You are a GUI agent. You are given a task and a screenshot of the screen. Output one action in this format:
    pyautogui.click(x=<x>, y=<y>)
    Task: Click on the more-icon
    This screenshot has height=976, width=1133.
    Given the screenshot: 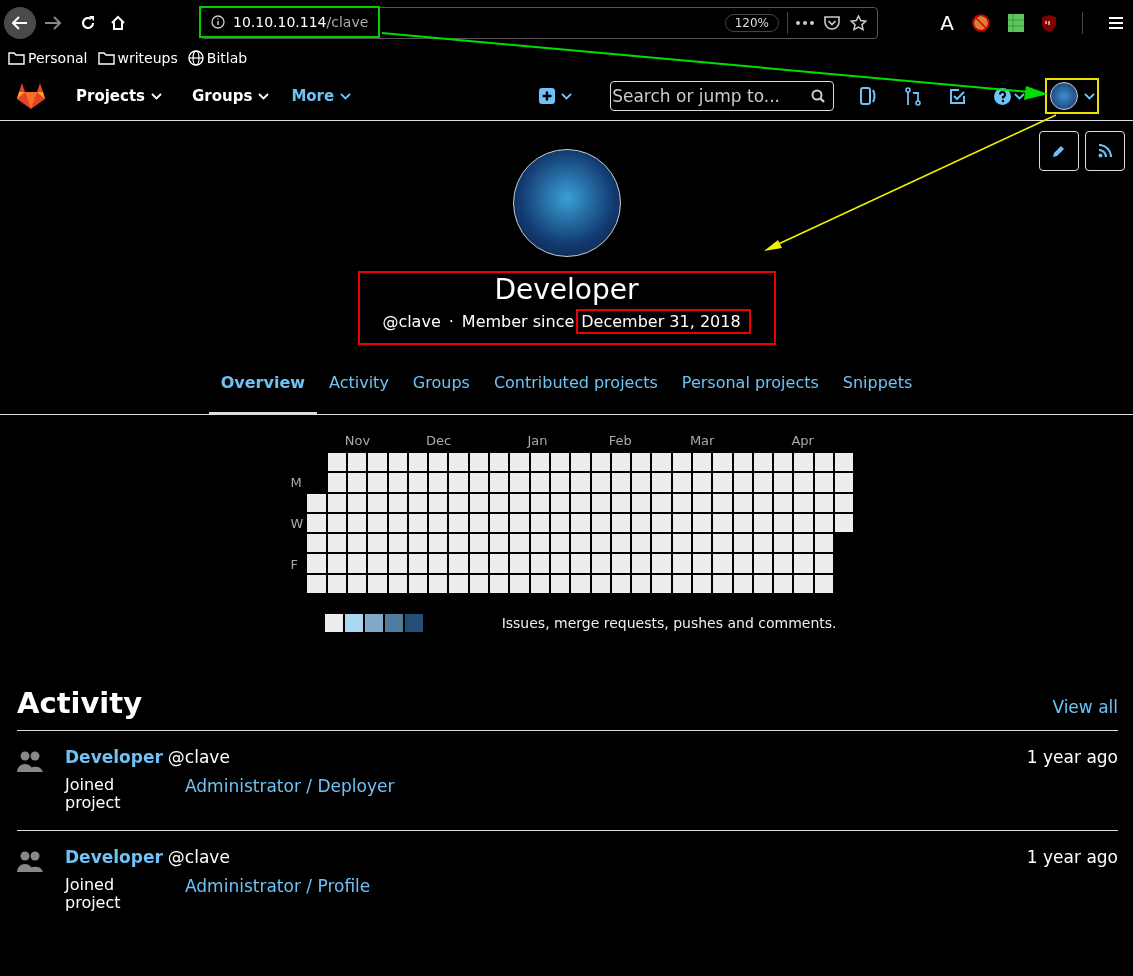 What is the action you would take?
    pyautogui.click(x=805, y=23)
    